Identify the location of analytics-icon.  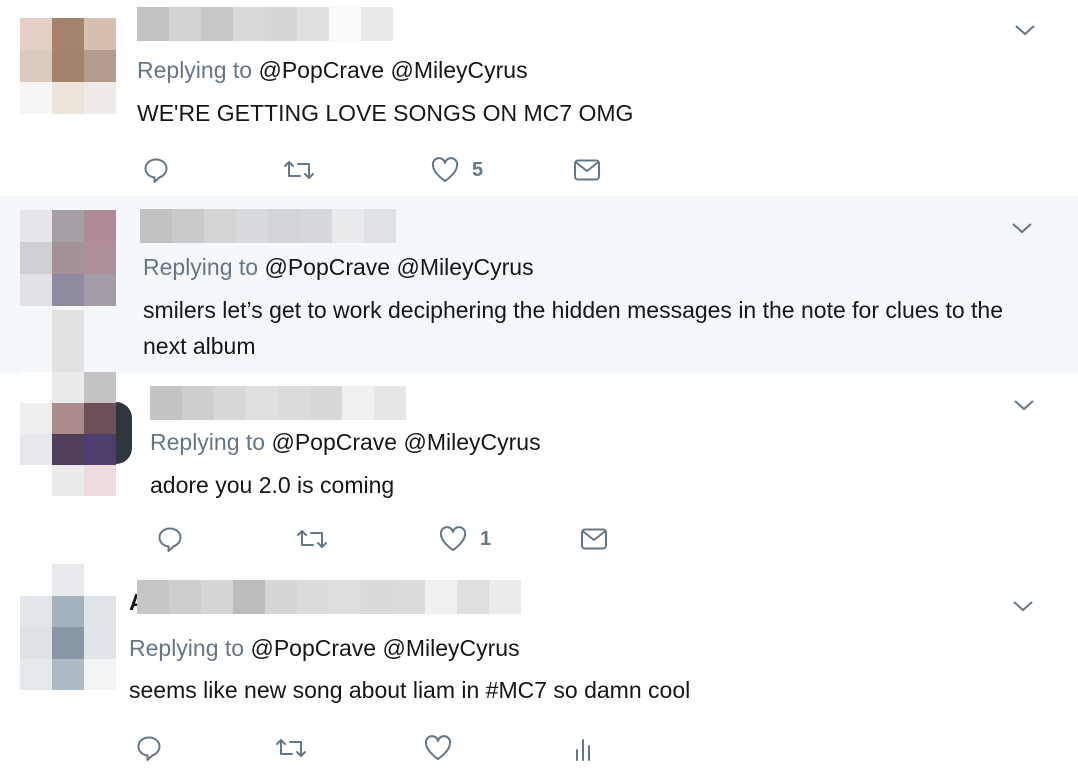
(583, 750).